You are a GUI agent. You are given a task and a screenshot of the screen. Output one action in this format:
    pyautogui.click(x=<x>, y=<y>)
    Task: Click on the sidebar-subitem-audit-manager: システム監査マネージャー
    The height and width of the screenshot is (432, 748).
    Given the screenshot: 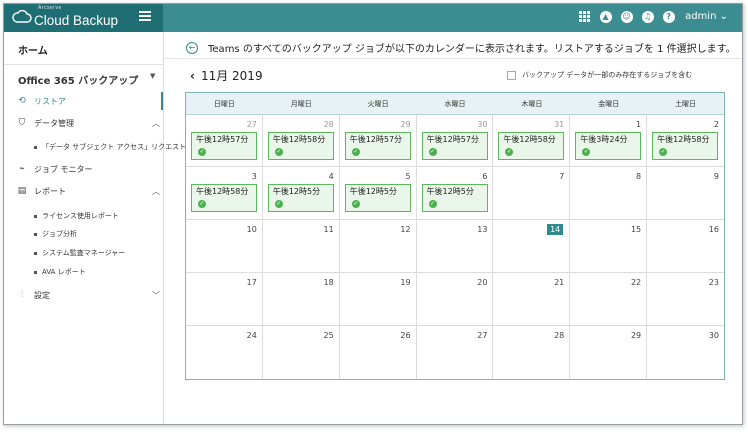 What is the action you would take?
    pyautogui.click(x=79, y=253)
    